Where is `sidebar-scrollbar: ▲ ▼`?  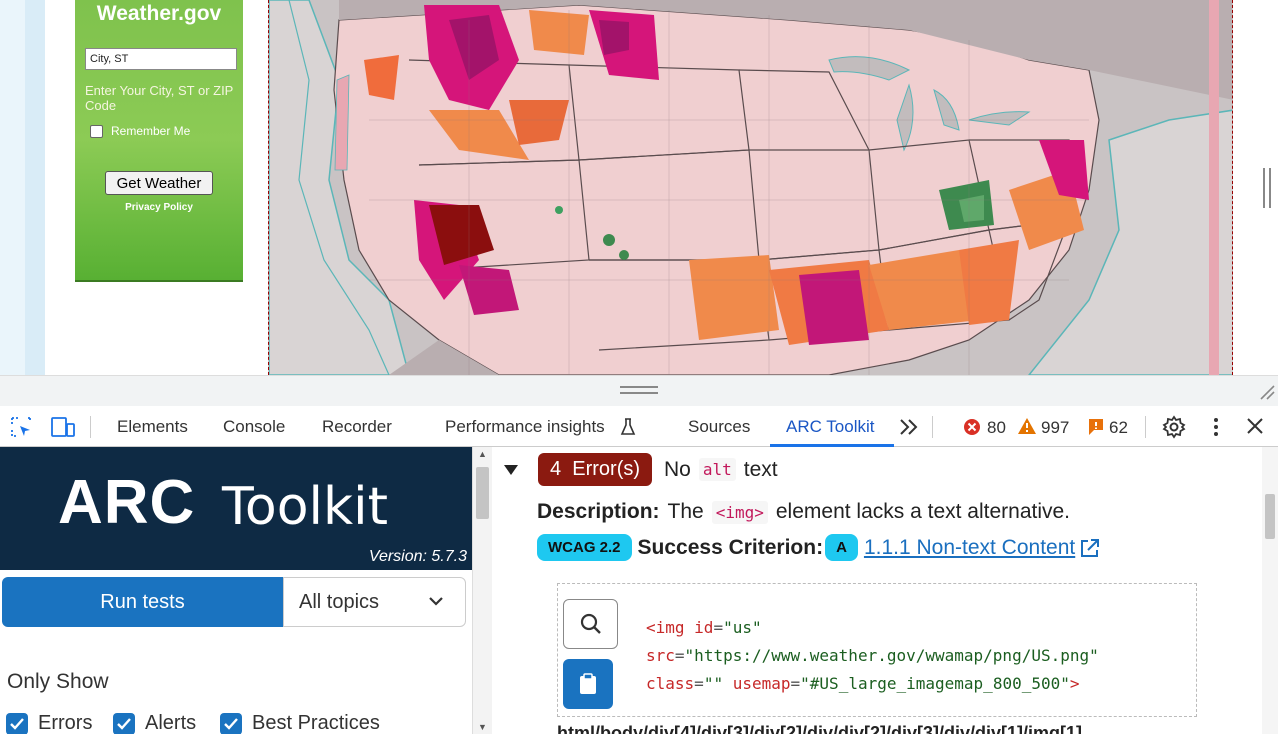
sidebar-scrollbar: ▲ ▼ is located at coordinates (482, 590).